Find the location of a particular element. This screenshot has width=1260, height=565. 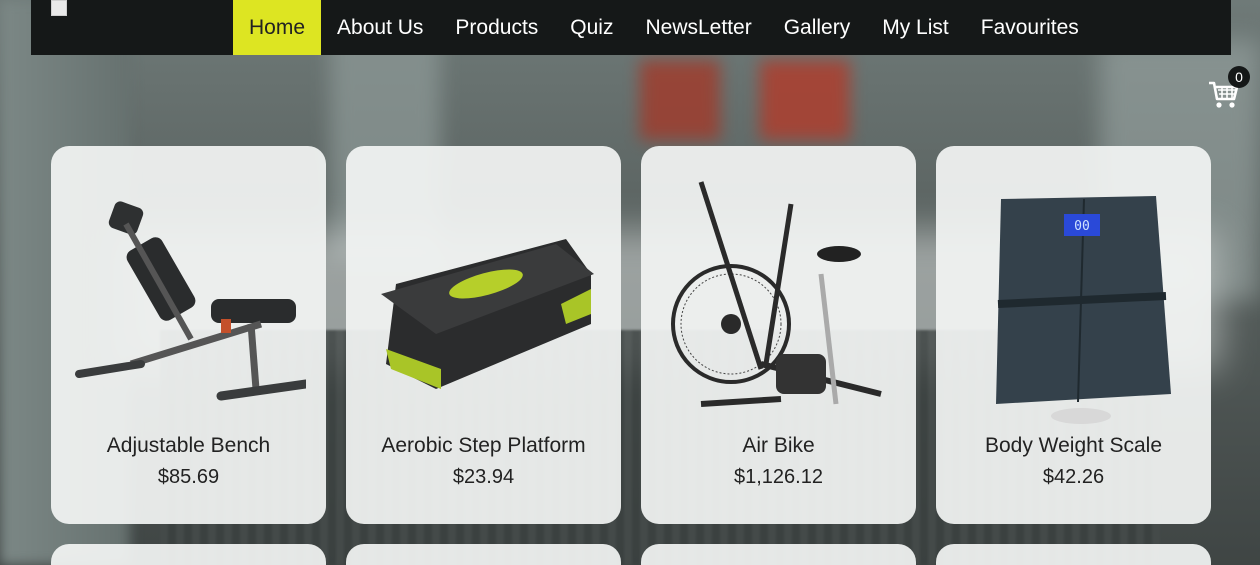

product-price: $1,126.12 is located at coordinates (778, 477).